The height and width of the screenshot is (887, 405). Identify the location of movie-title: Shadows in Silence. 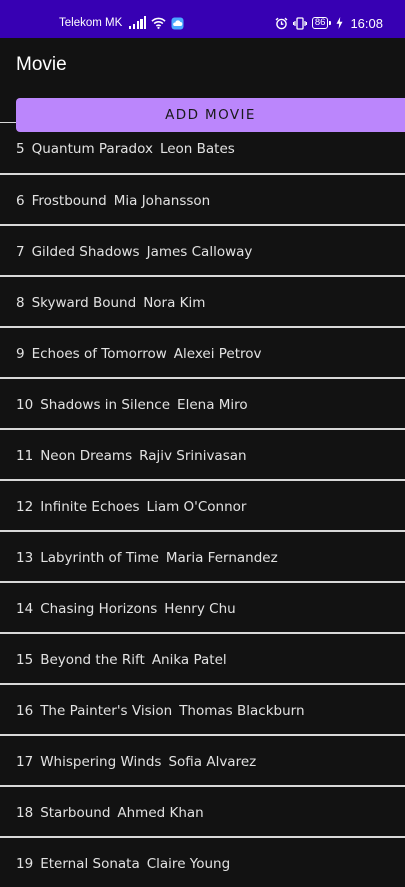
(105, 405).